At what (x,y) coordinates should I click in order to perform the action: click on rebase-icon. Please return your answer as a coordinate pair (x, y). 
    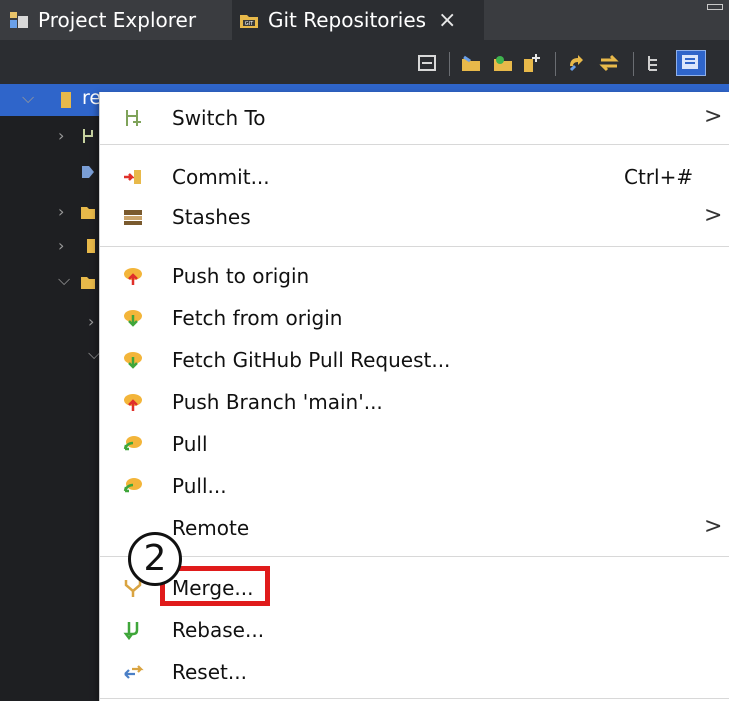
    Looking at the image, I should click on (133, 630).